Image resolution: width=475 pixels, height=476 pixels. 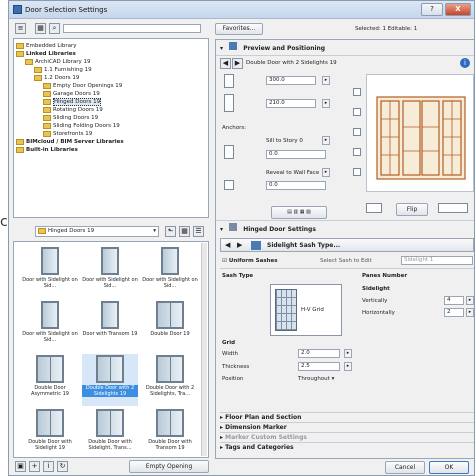 I want to click on section-icon, so click(x=357, y=132).